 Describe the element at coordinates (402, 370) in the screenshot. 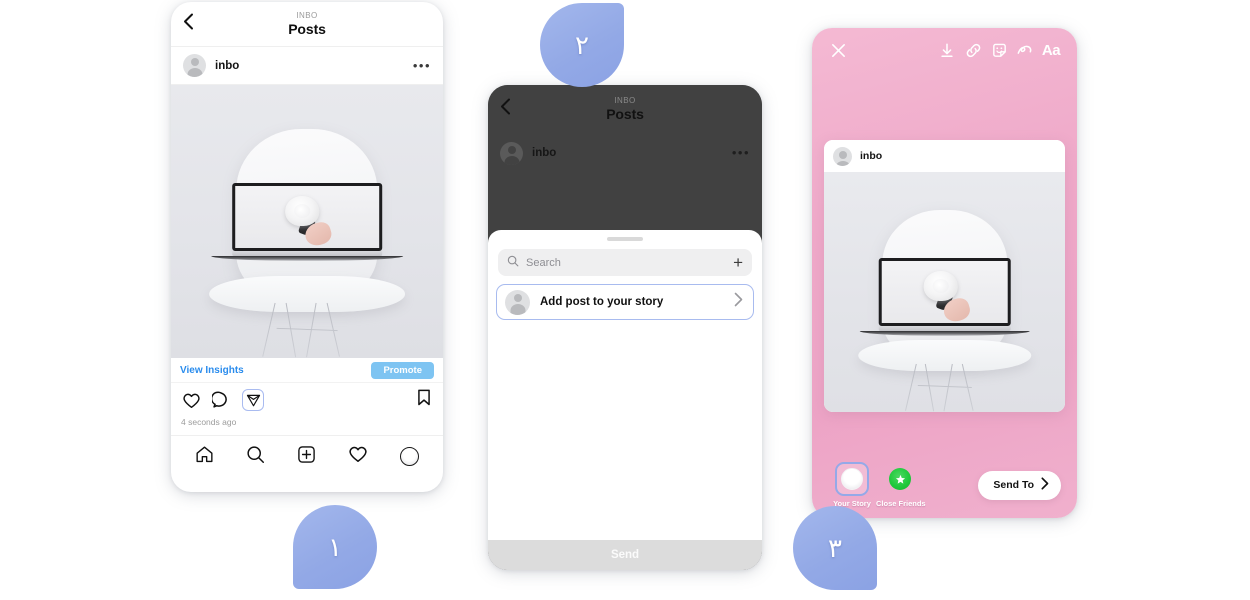

I see `promote-button: Promote` at that location.